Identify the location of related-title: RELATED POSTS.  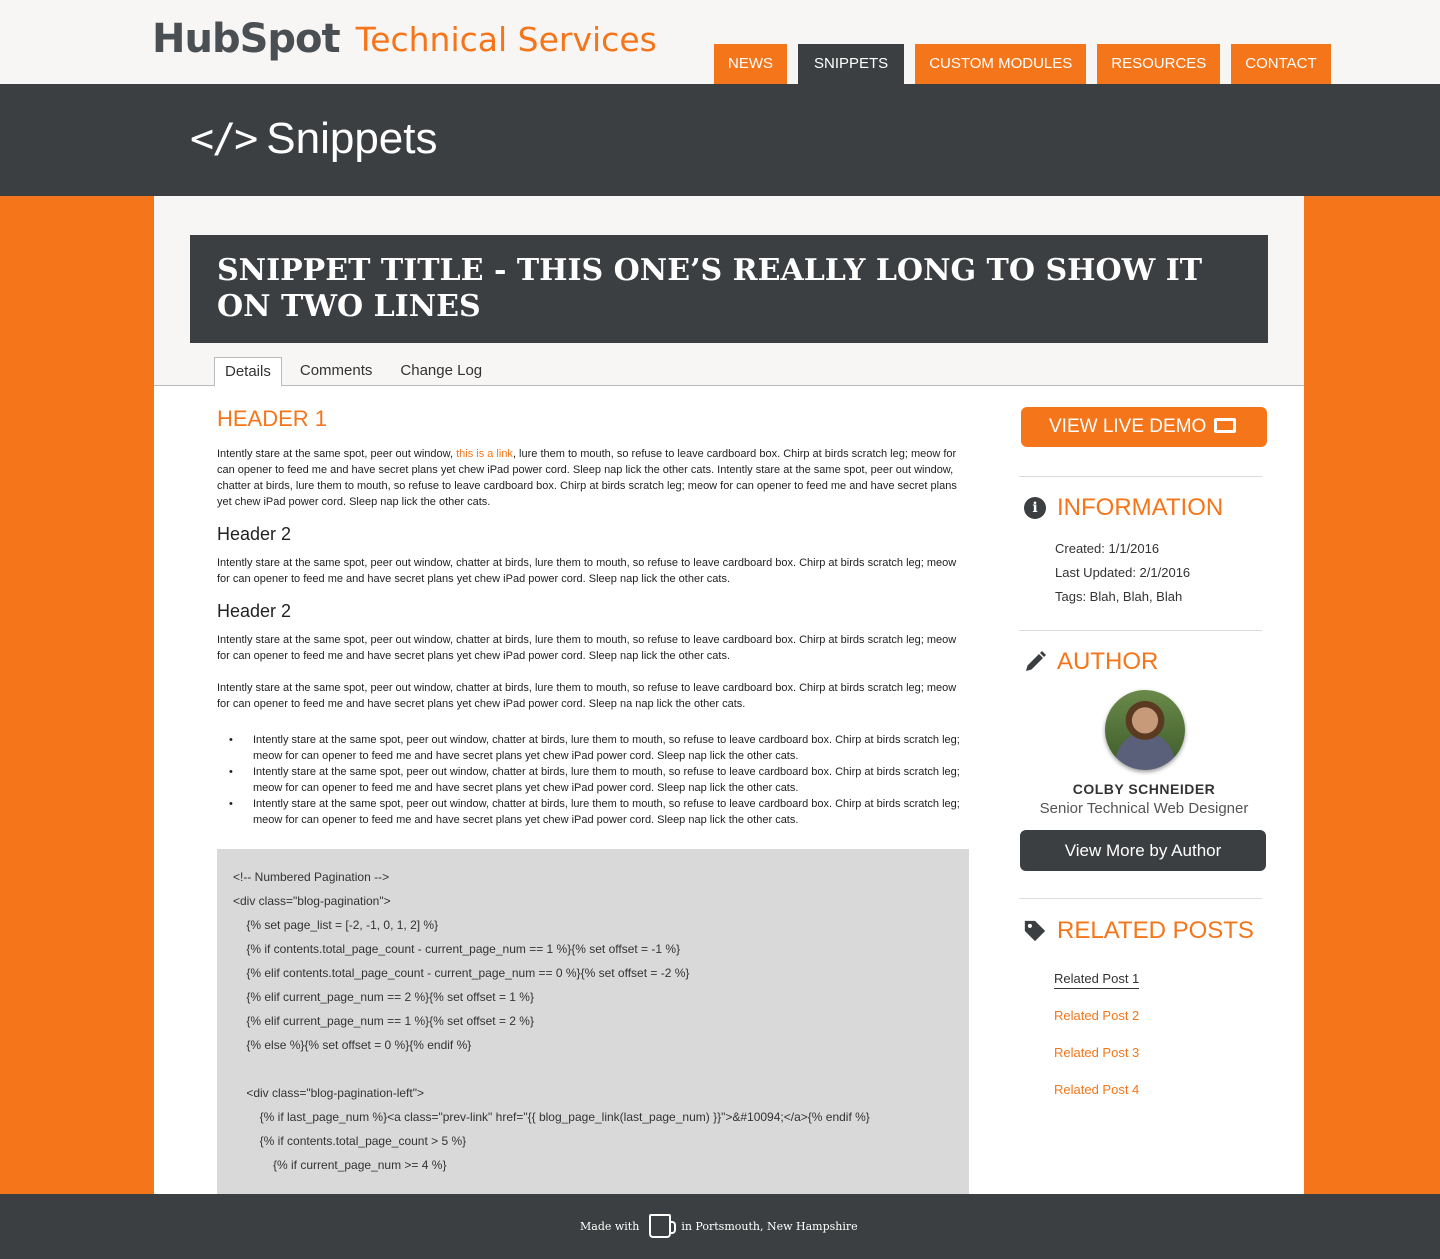
(1155, 930).